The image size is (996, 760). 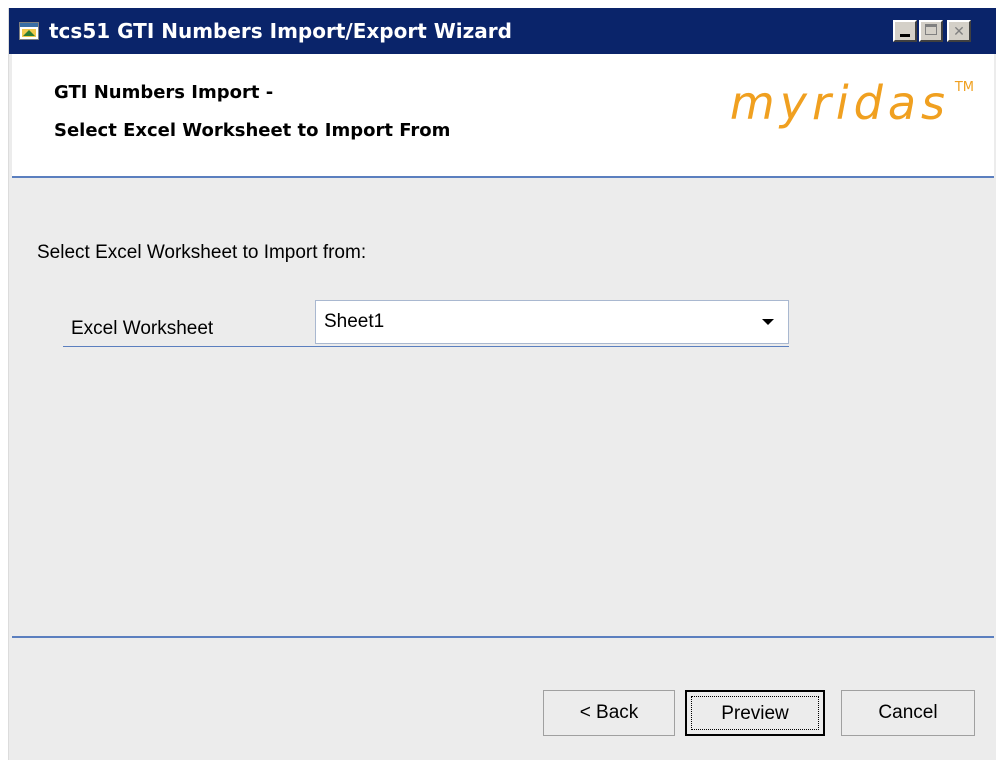 I want to click on wizard-app-icon, so click(x=29, y=31).